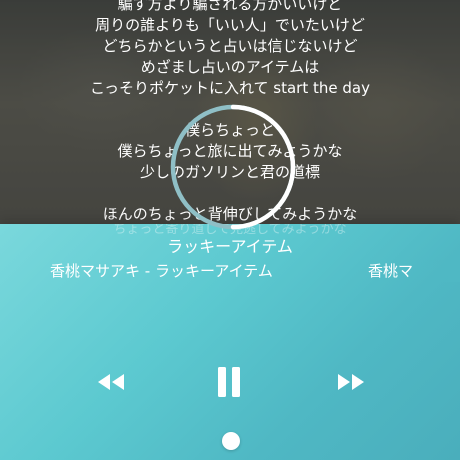 This screenshot has height=460, width=460. Describe the element at coordinates (263, 167) in the screenshot. I see `progress-ring-fill` at that location.